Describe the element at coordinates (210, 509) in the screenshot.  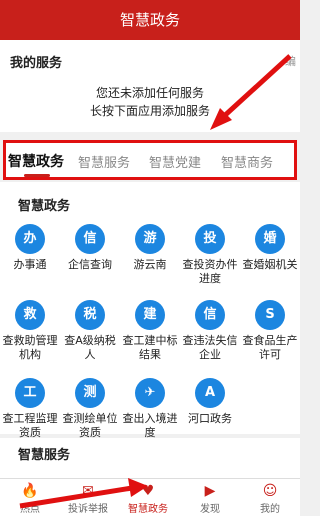
I see `nav-label: 发现` at that location.